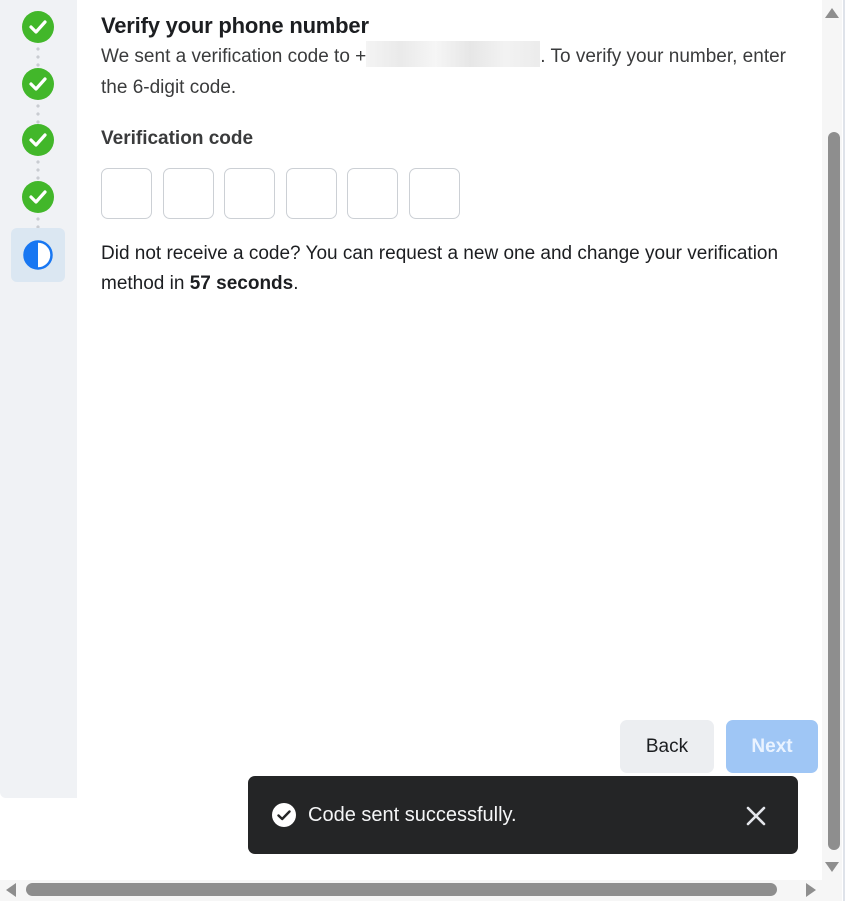 The height and width of the screenshot is (901, 845). I want to click on close-icon, so click(756, 816).